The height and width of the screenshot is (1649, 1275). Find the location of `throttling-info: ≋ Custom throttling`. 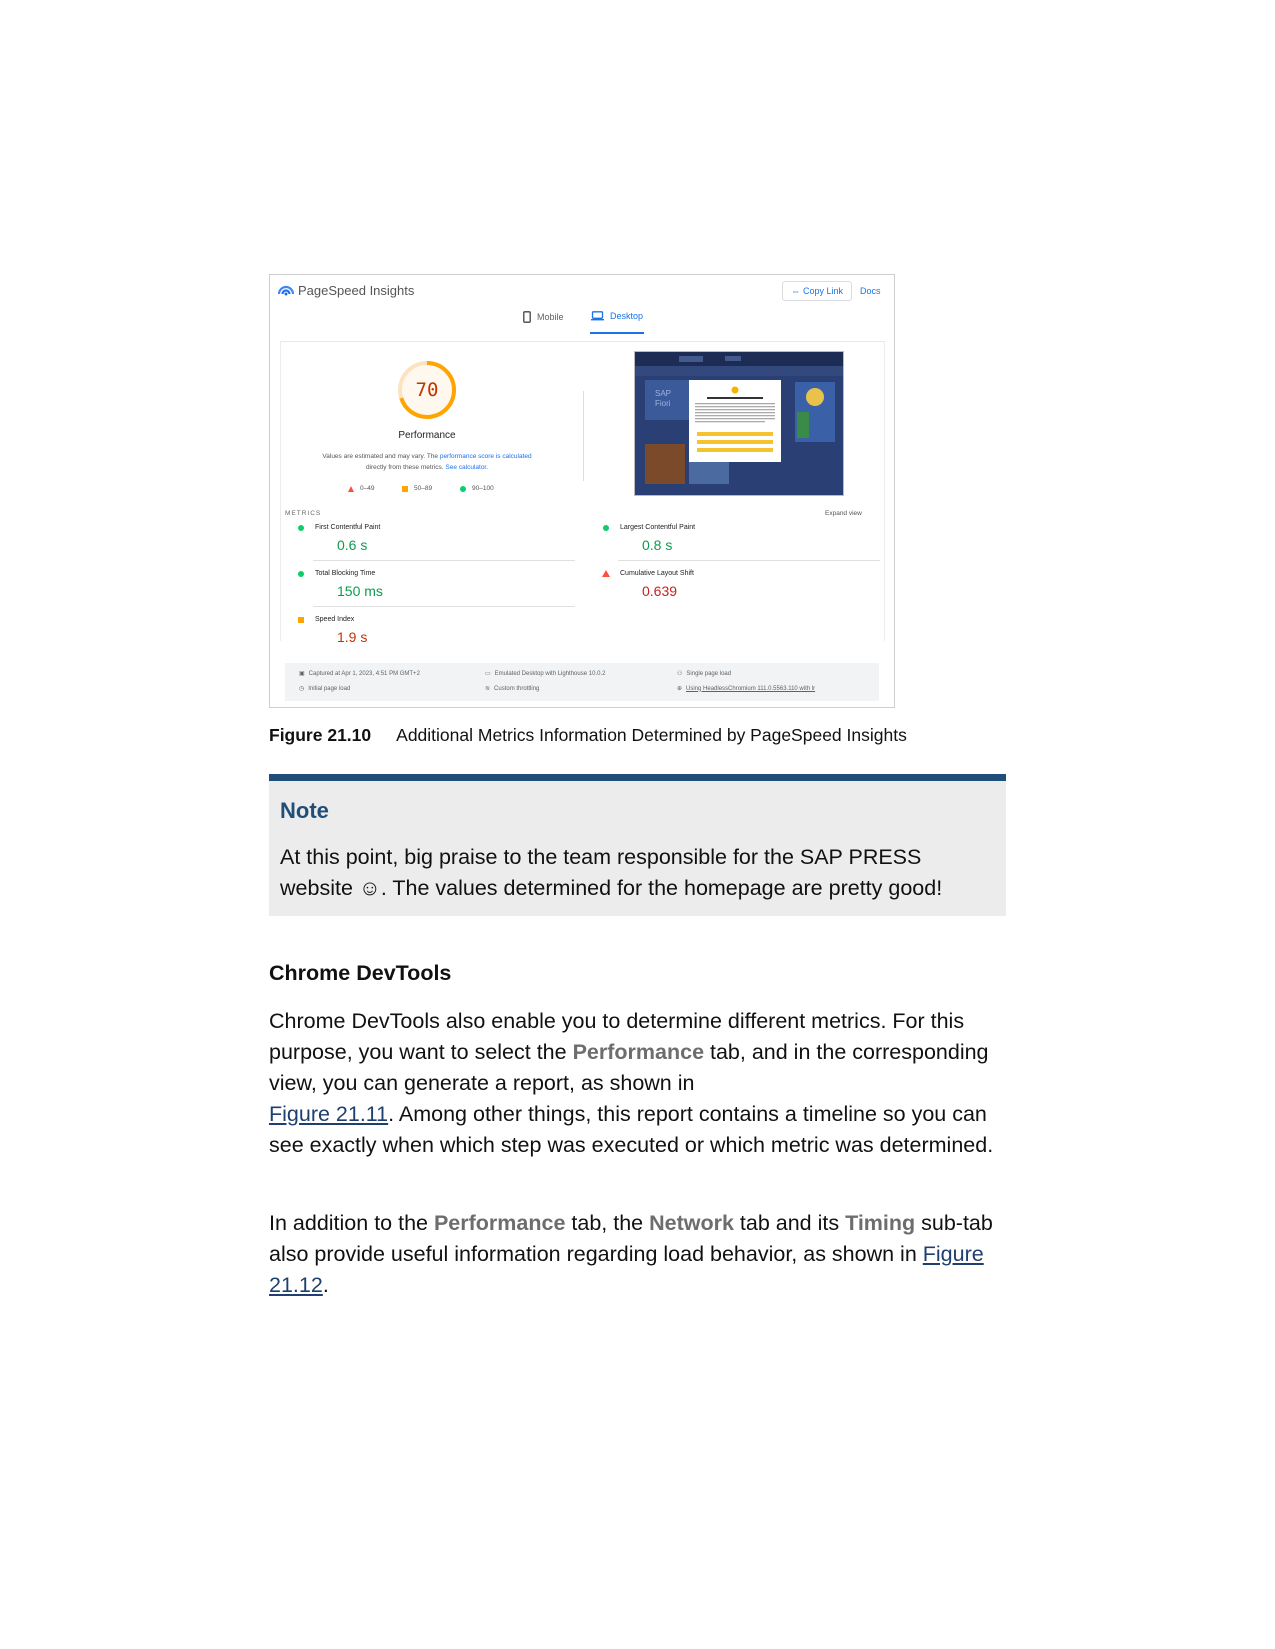

throttling-info: ≋ Custom throttling is located at coordinates (512, 689).